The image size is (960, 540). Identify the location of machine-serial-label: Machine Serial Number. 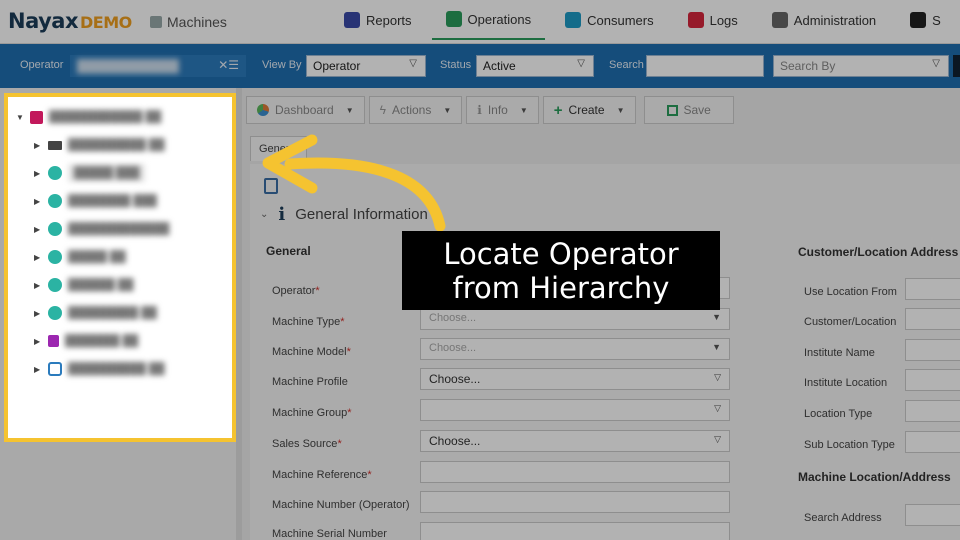
(329, 534).